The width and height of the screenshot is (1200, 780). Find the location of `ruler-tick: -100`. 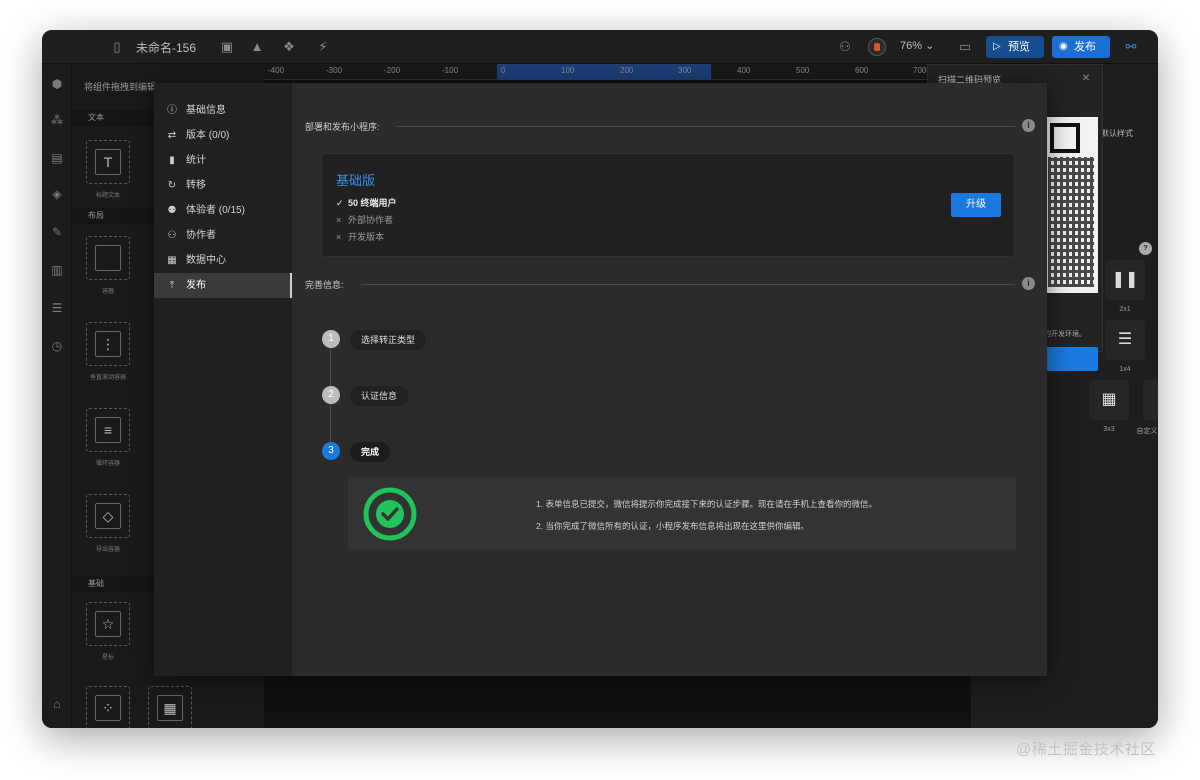

ruler-tick: -100 is located at coordinates (450, 70).